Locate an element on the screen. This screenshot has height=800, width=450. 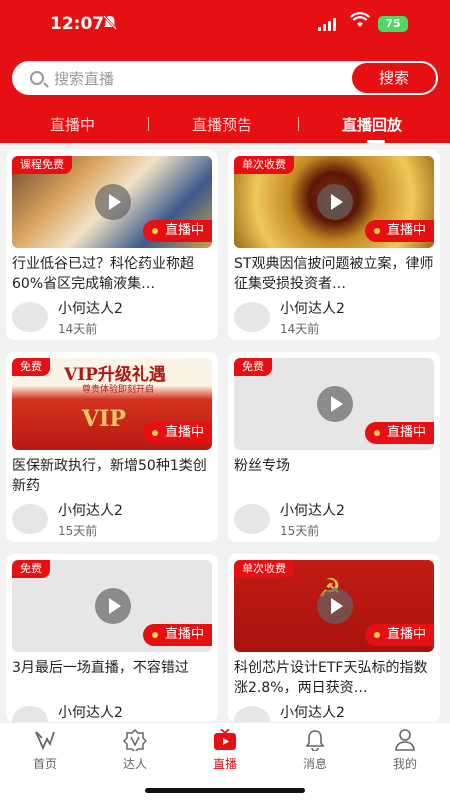
home-icon is located at coordinates (45, 740).